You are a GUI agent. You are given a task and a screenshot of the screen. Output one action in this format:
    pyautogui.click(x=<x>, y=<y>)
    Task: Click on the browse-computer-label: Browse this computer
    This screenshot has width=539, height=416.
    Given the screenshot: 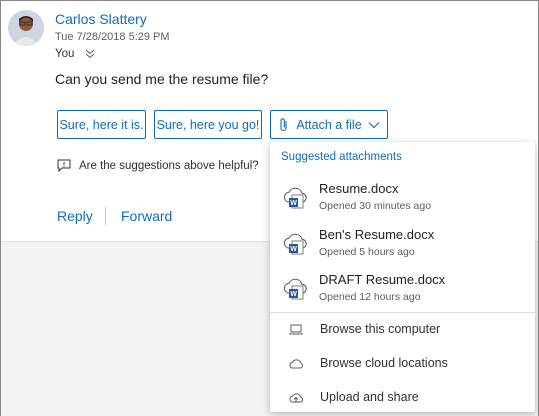 What is the action you would take?
    pyautogui.click(x=380, y=329)
    